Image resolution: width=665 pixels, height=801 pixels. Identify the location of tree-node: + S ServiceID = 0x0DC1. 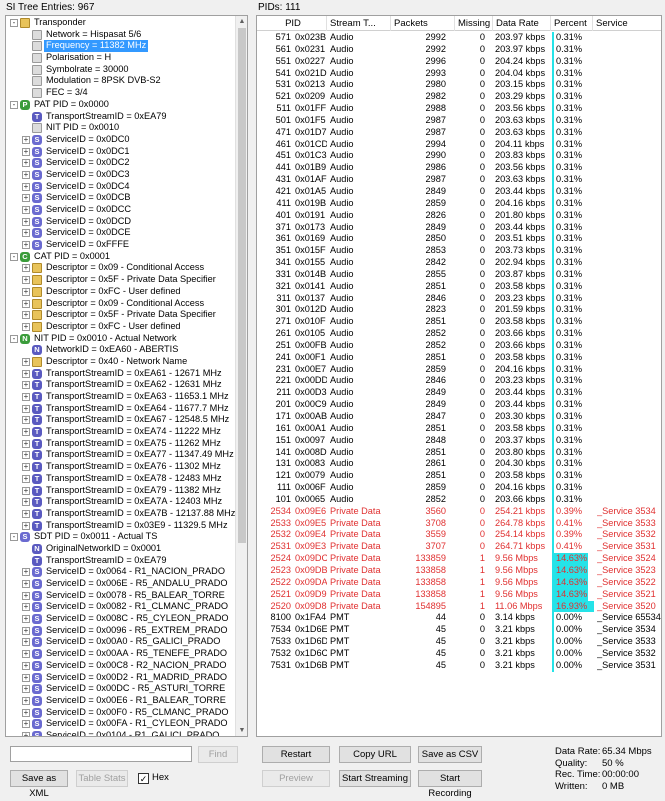
(120, 152).